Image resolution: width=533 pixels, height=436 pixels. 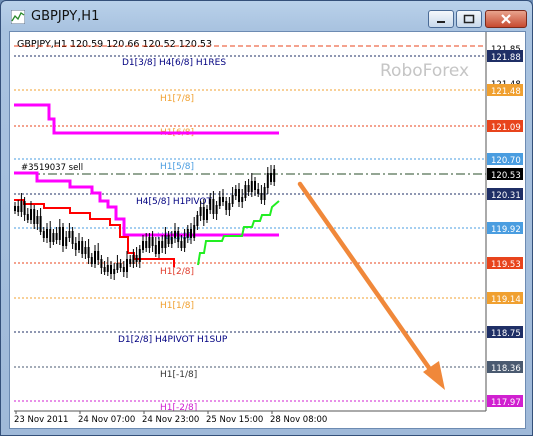 I want to click on magenta-trend-line, so click(x=146, y=119).